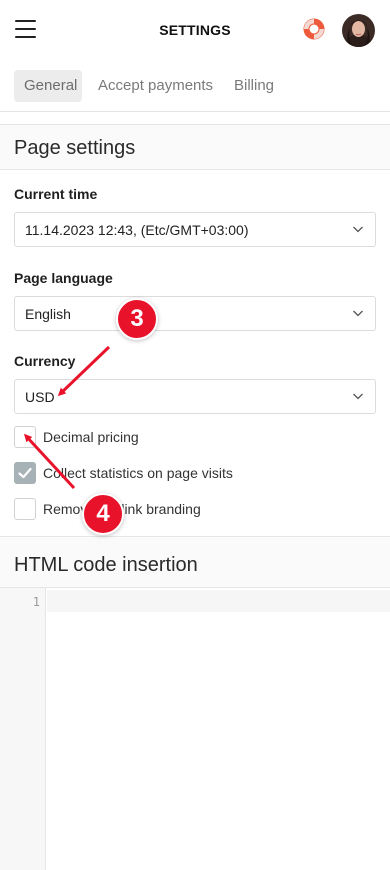  Describe the element at coordinates (23, 729) in the screenshot. I see `editor-gutter: 1` at that location.